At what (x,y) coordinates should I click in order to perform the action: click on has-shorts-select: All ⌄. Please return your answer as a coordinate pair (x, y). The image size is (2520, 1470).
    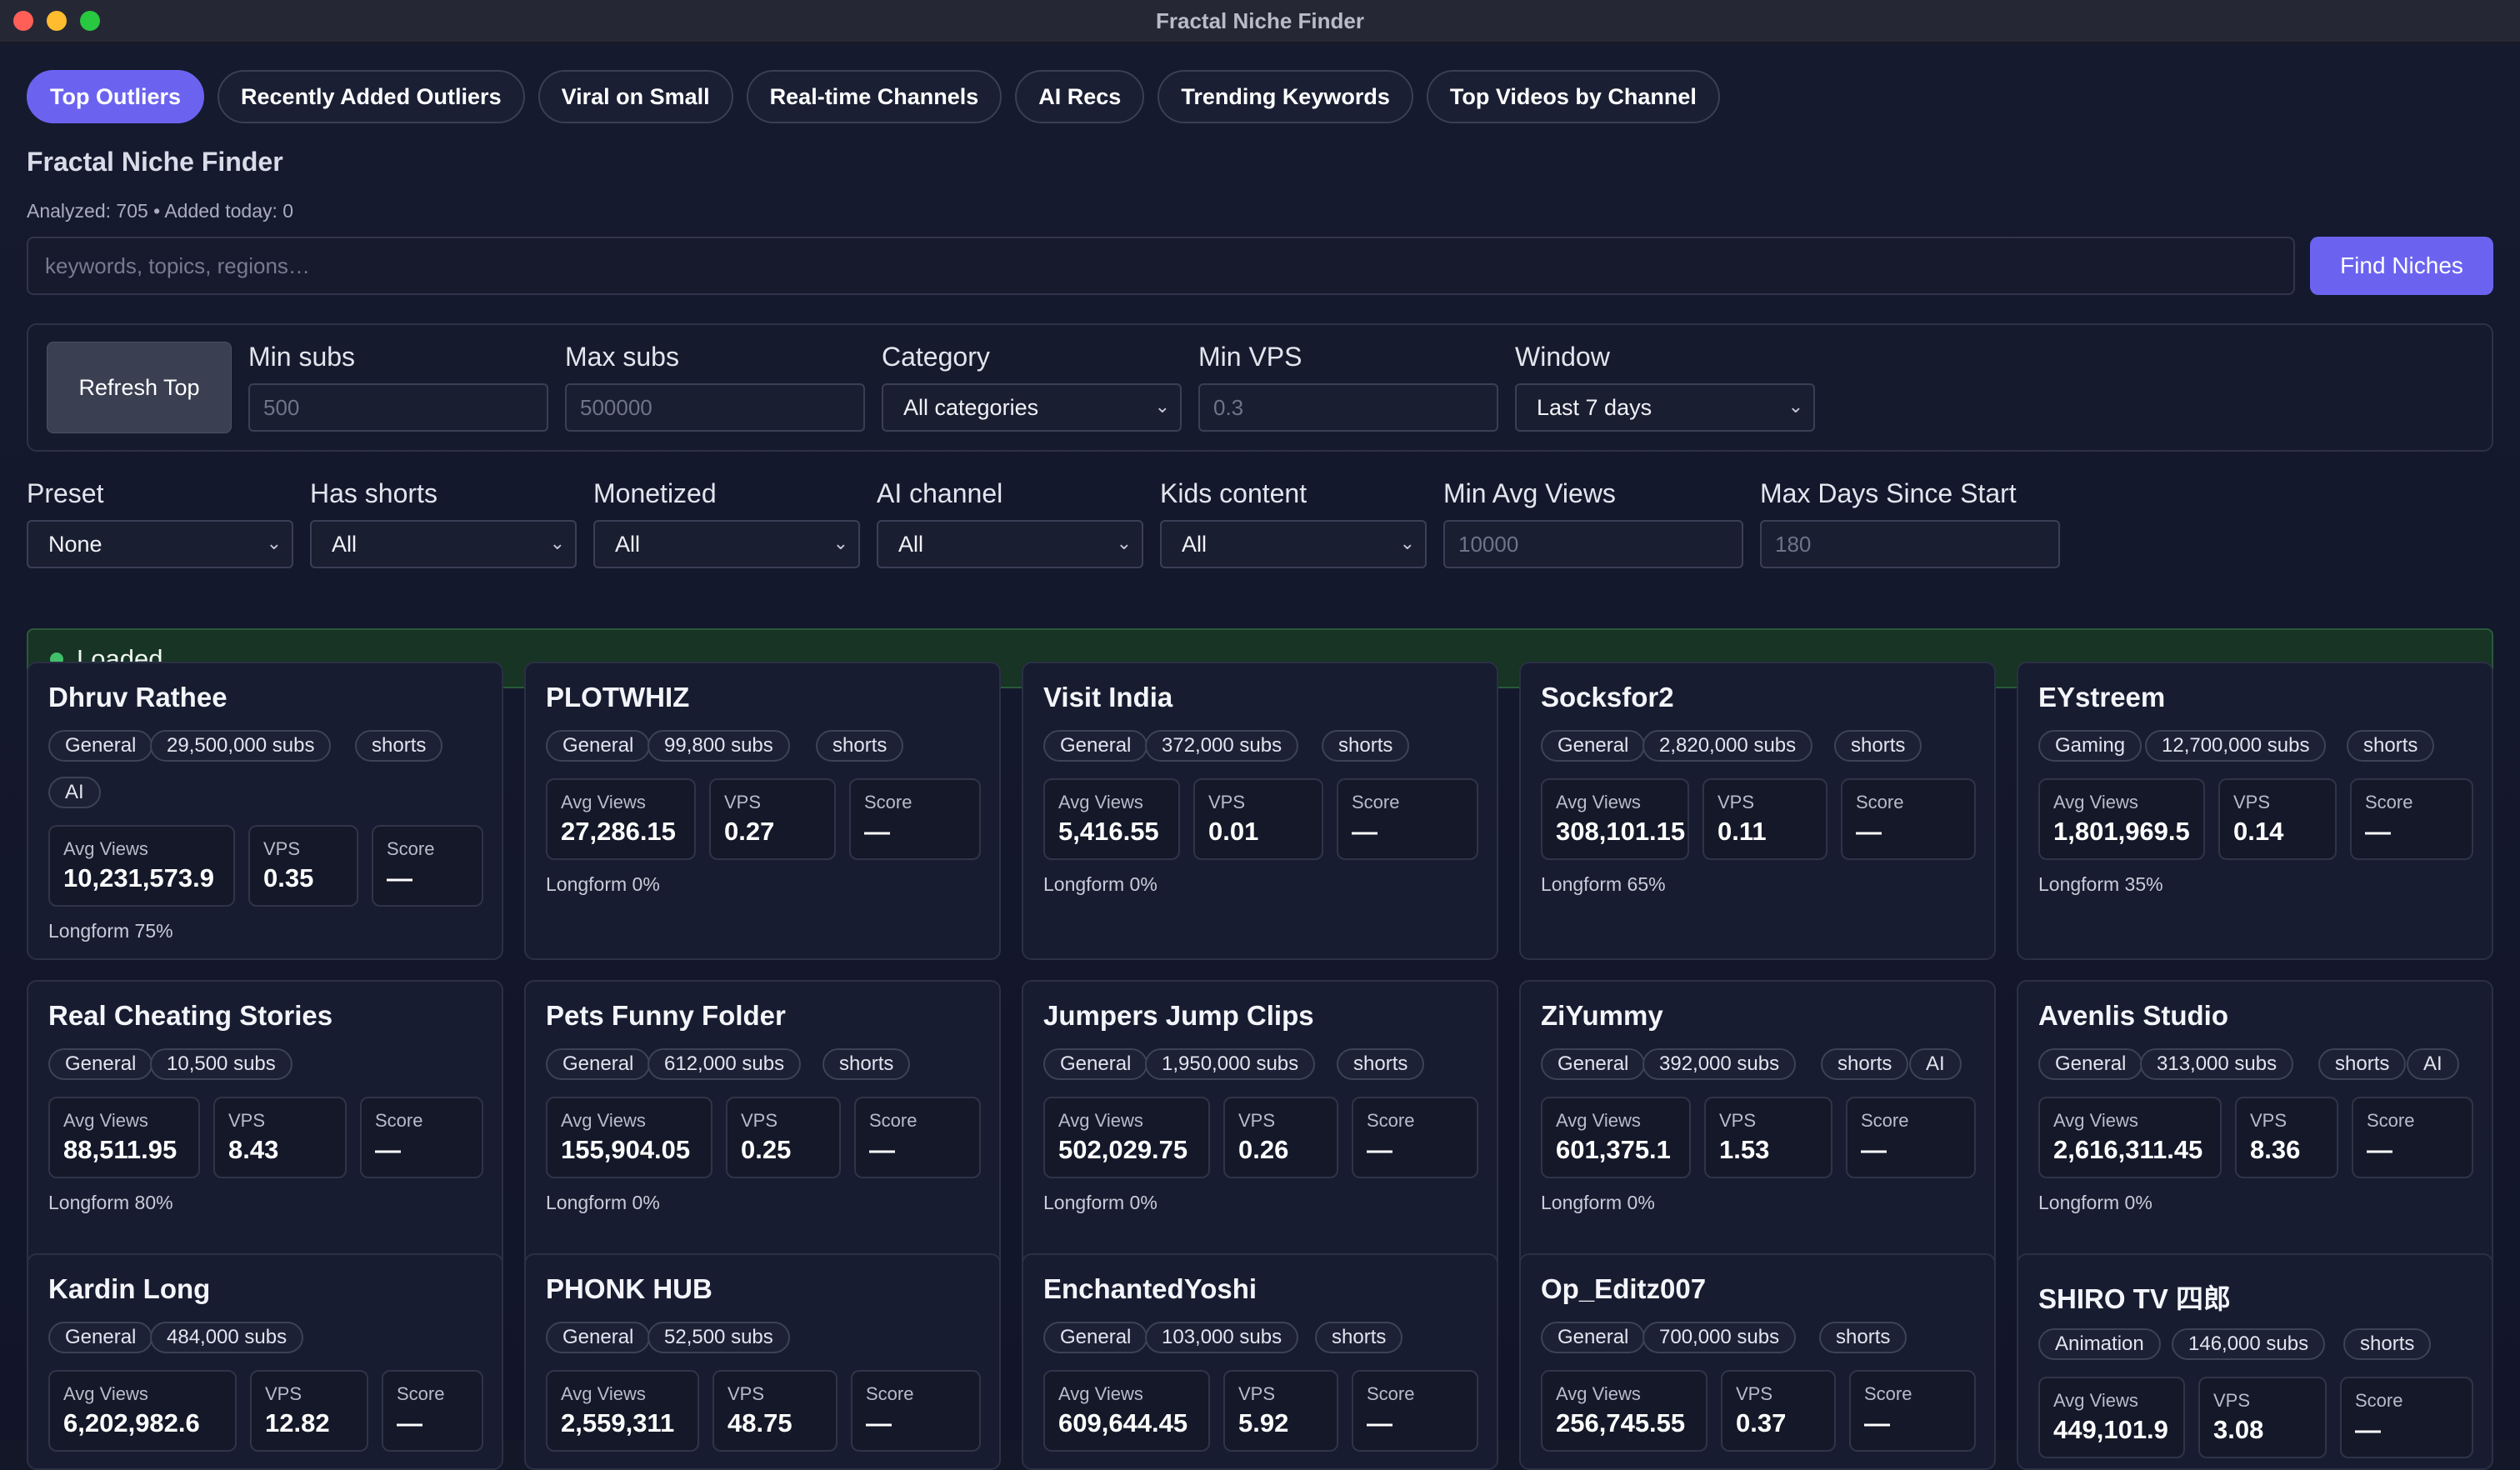
    Looking at the image, I should click on (443, 544).